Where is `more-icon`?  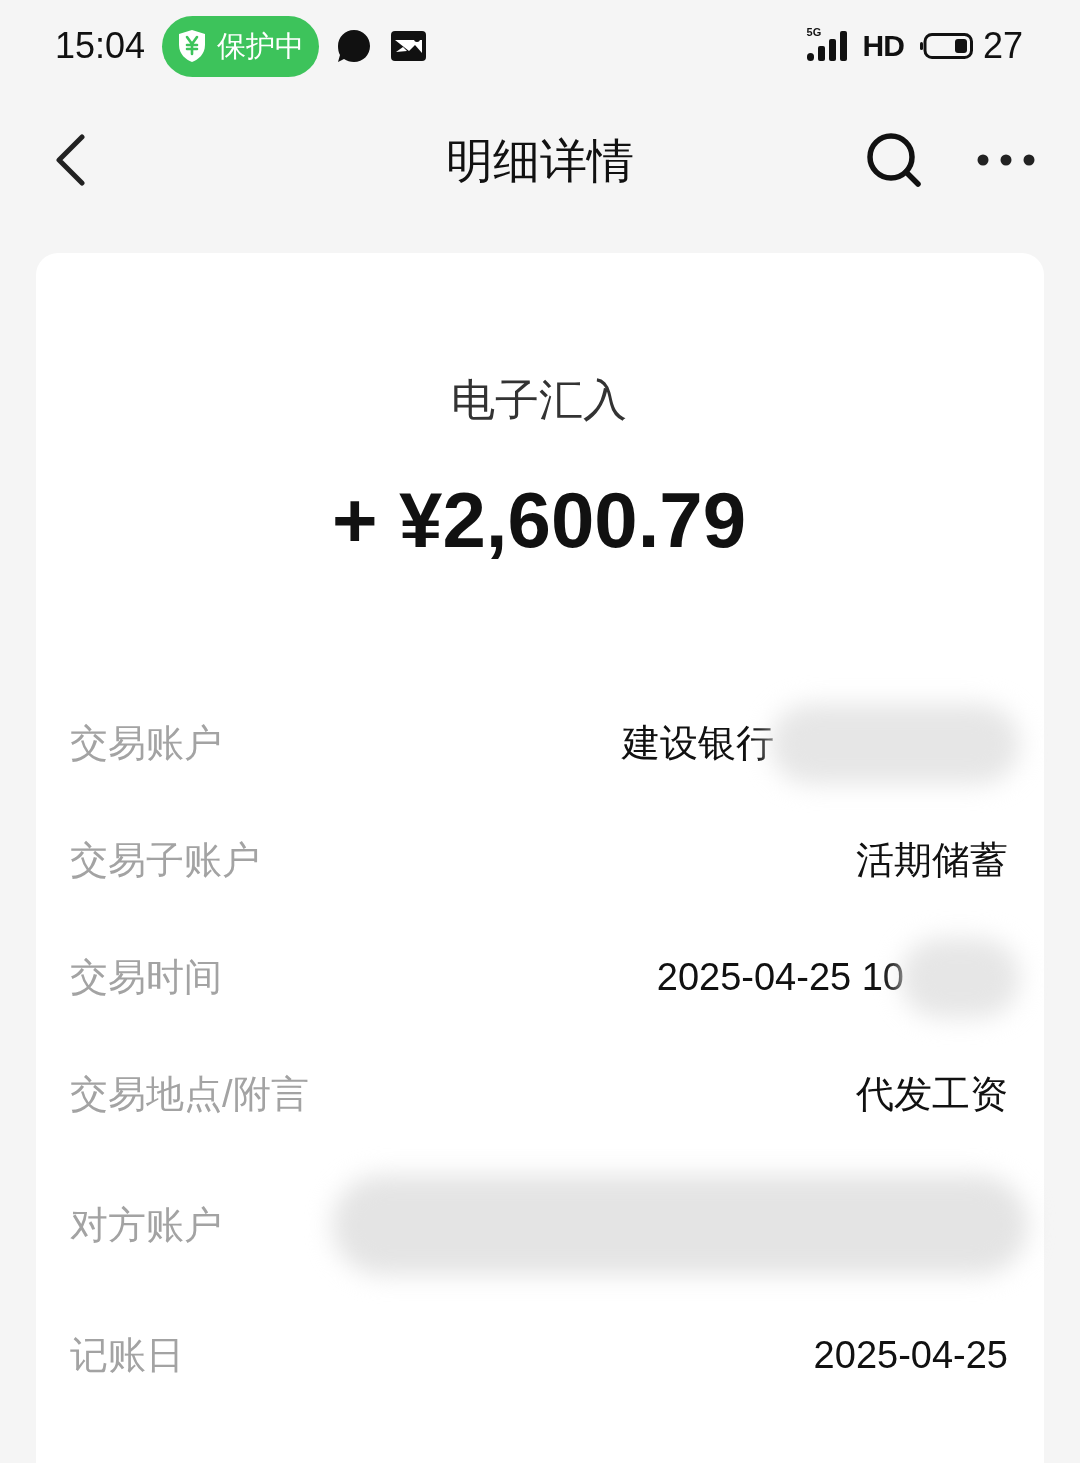 more-icon is located at coordinates (1006, 160).